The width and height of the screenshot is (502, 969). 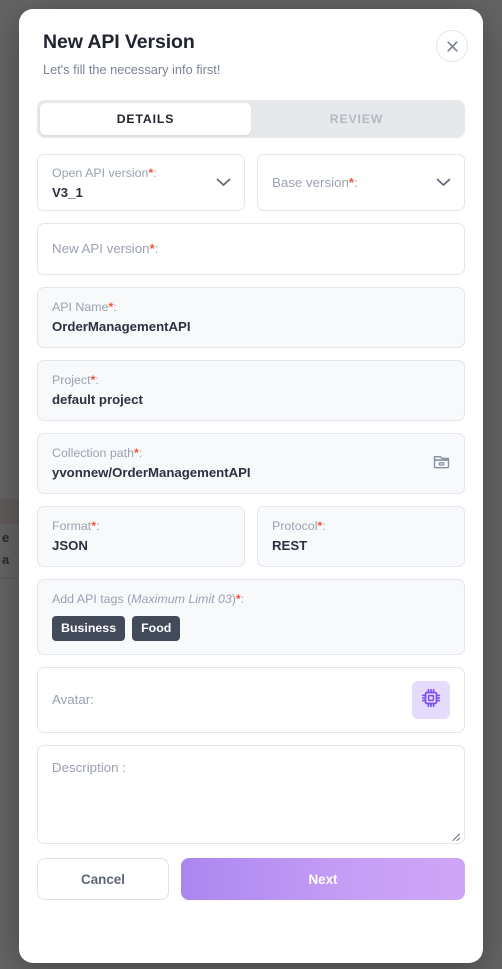 I want to click on cpu-chip-icon, so click(x=431, y=700).